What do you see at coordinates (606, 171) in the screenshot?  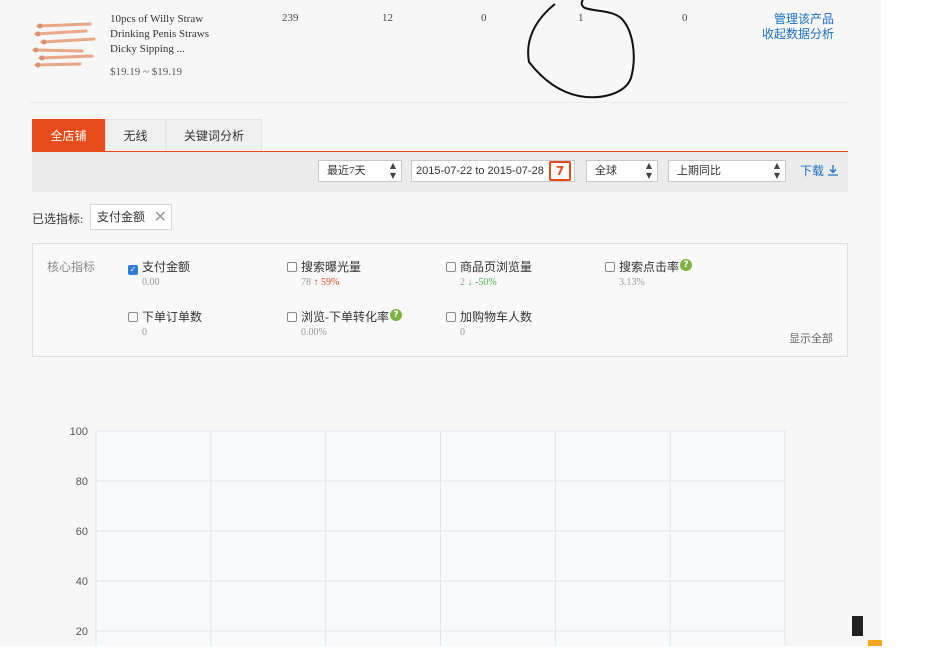 I see `region-select-value: 全球` at bounding box center [606, 171].